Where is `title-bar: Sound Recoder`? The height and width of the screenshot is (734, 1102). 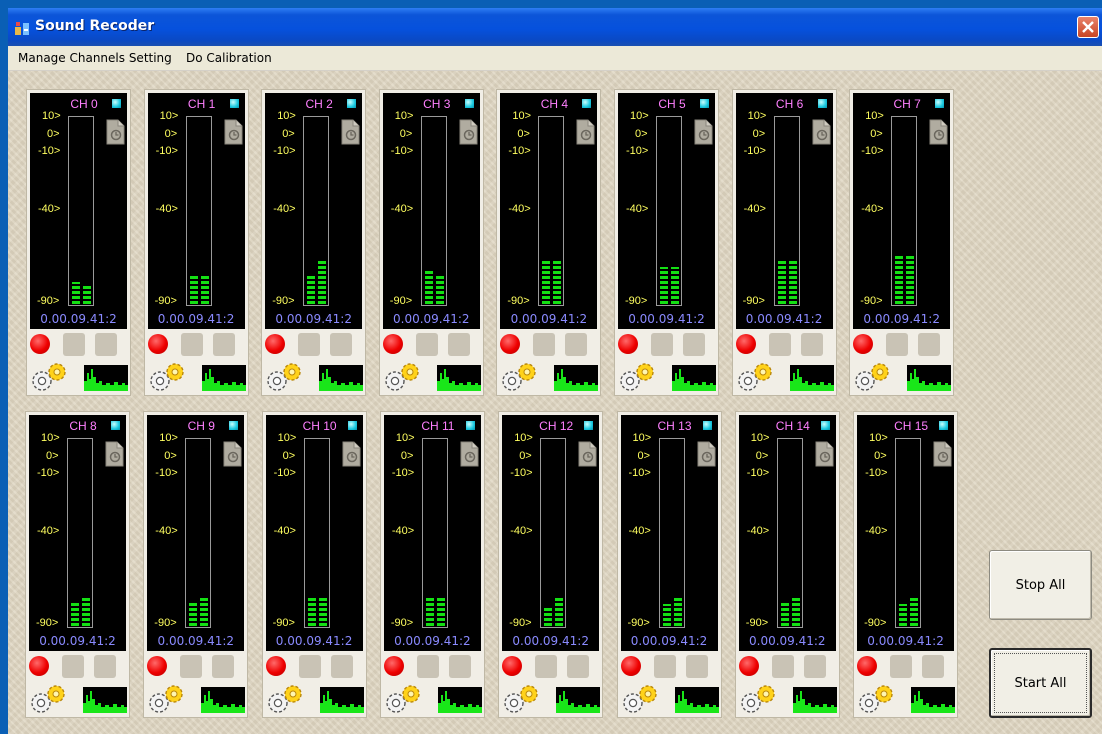
title-bar: Sound Recoder is located at coordinates (555, 27).